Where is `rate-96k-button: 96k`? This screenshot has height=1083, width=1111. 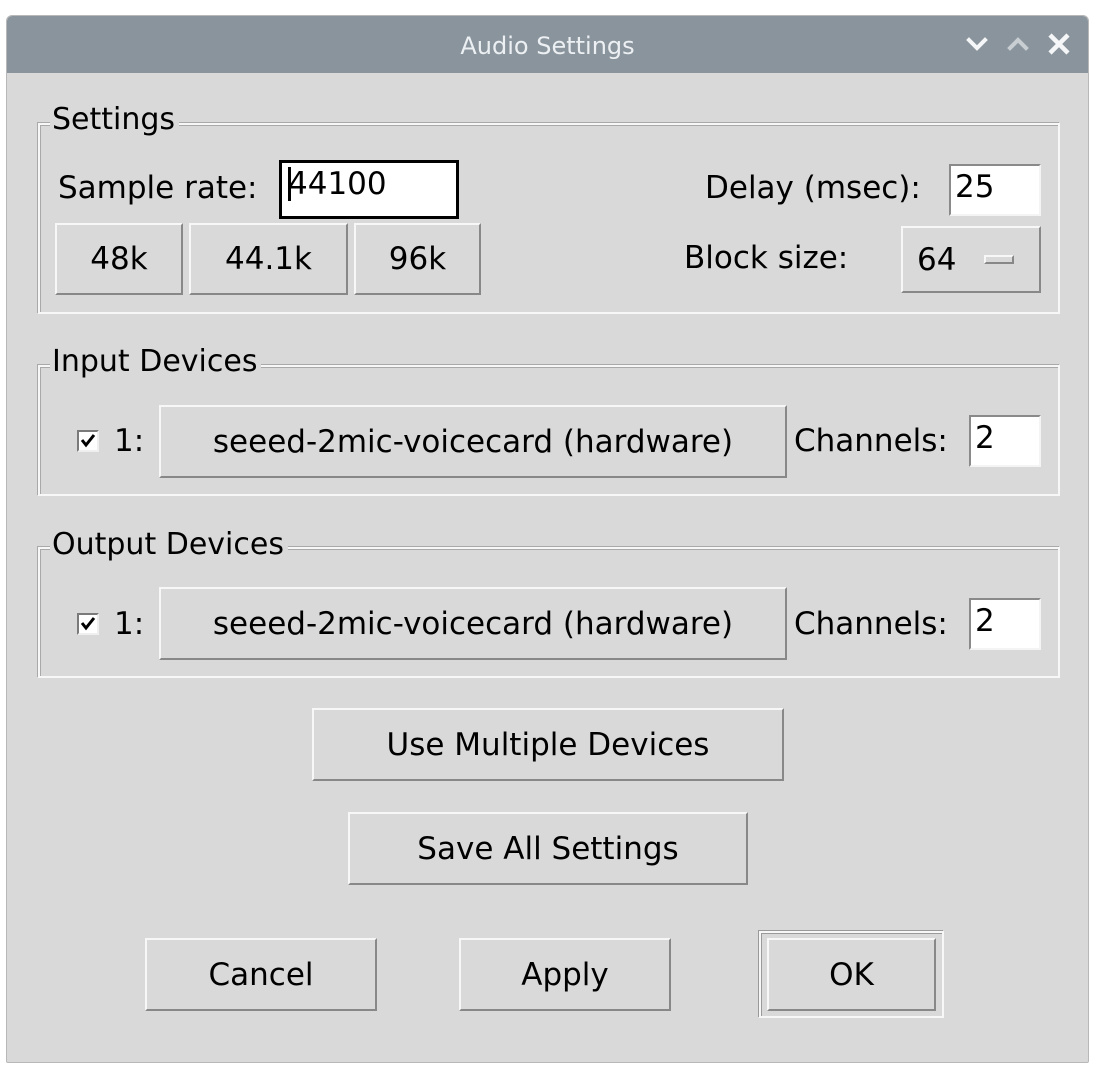
rate-96k-button: 96k is located at coordinates (417, 259).